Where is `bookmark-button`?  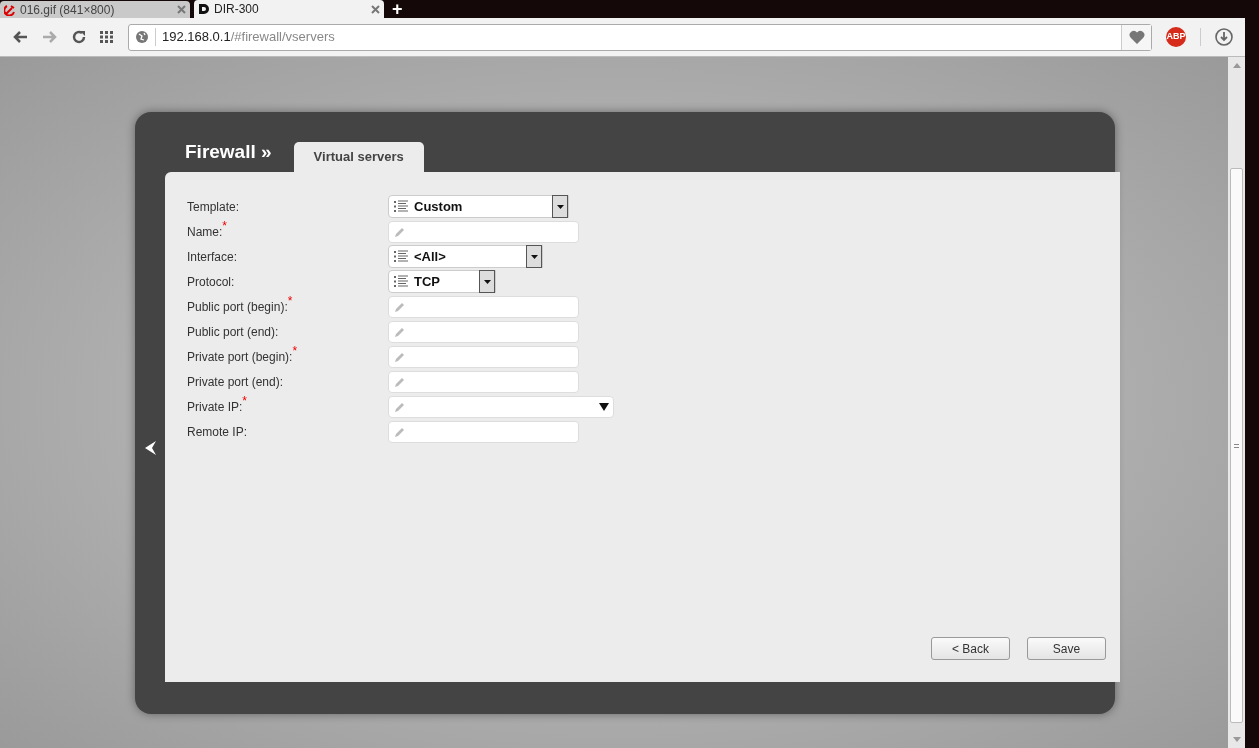
bookmark-button is located at coordinates (1136, 37).